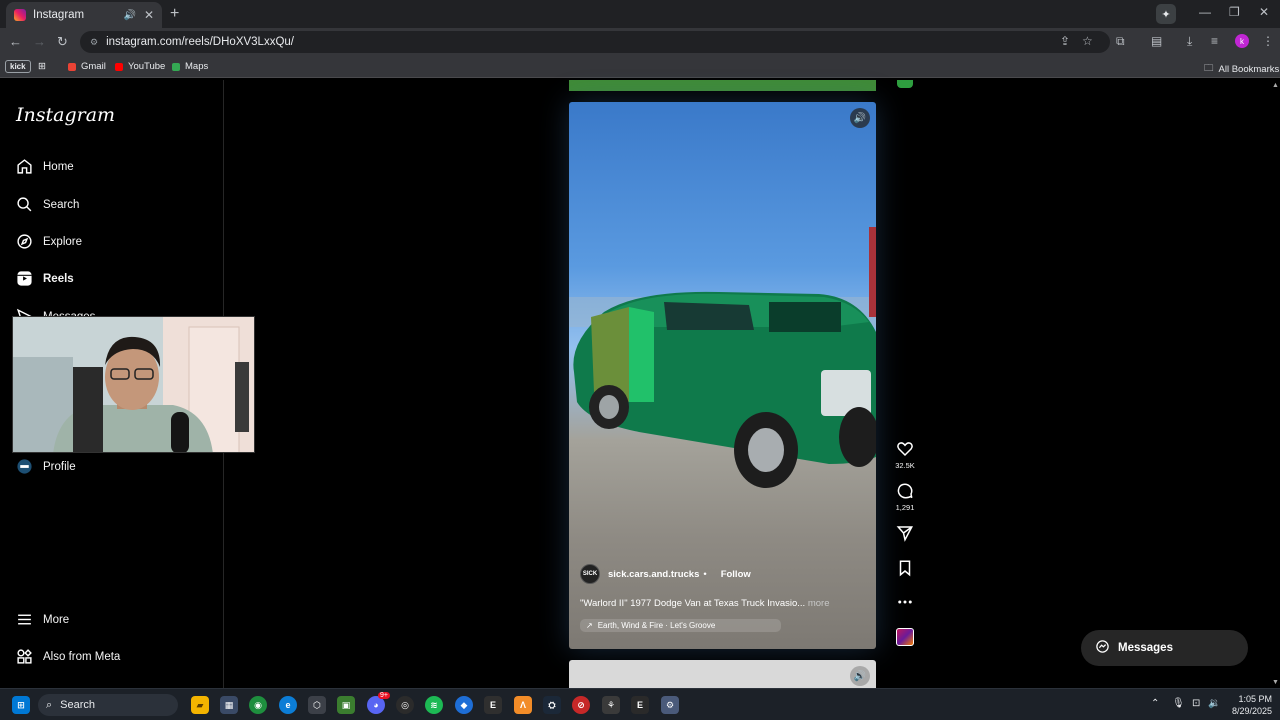 The height and width of the screenshot is (720, 1280). I want to click on tab-audio-icon: 🔊, so click(129, 15).